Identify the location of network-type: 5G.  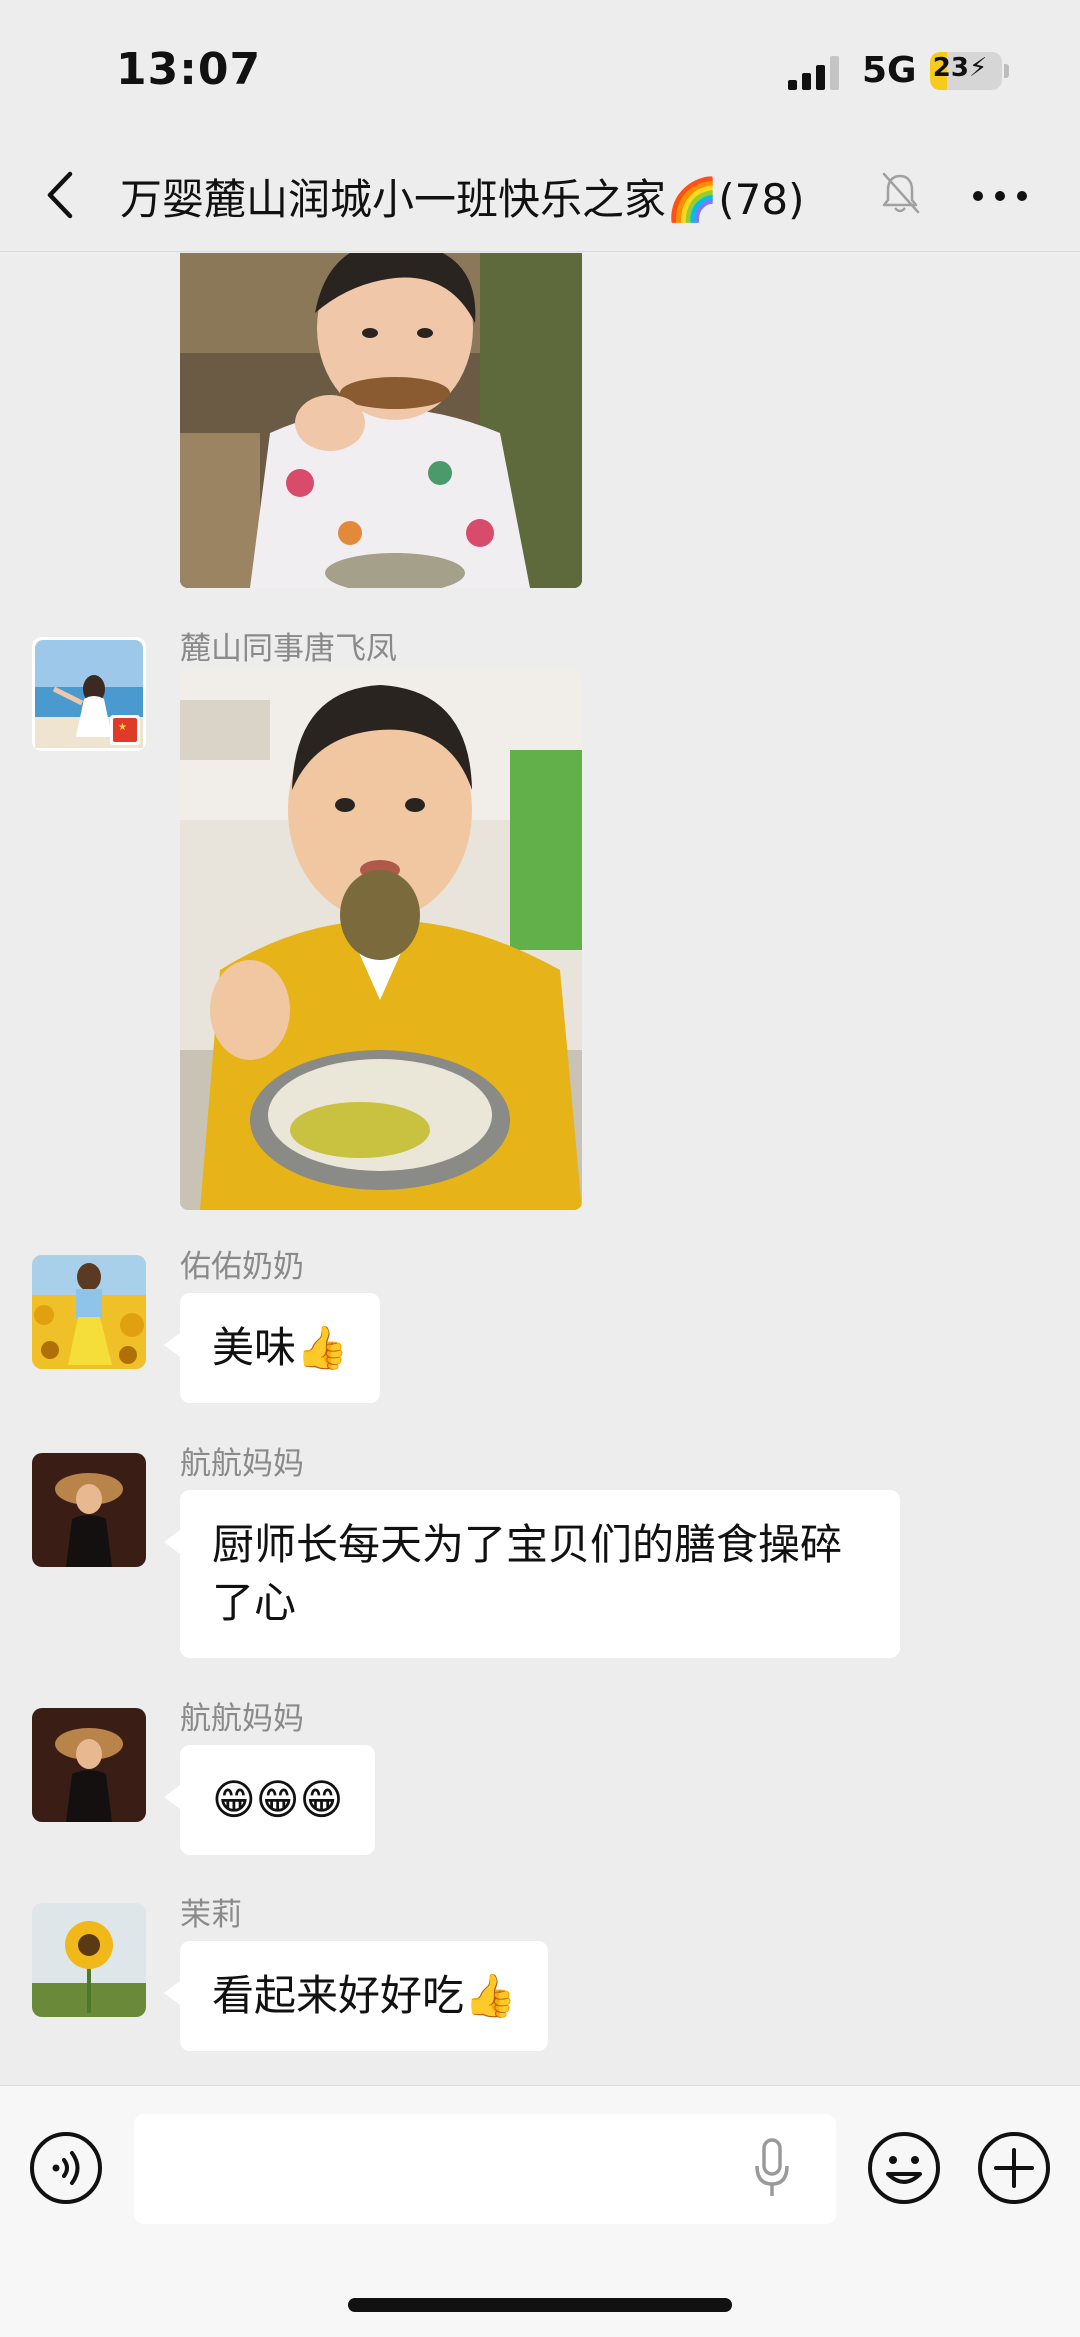
(889, 70).